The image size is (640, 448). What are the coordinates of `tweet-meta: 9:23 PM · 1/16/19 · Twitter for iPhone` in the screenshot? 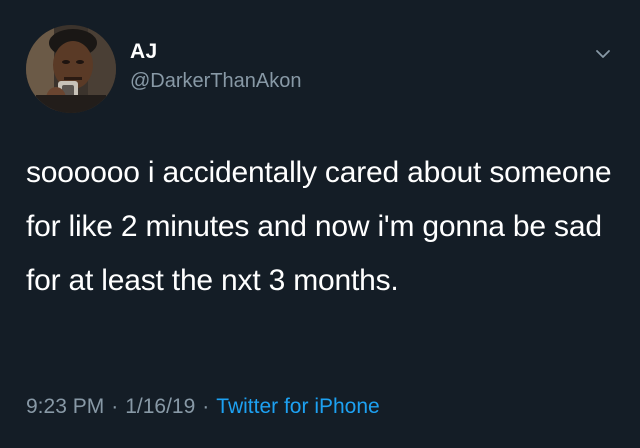 It's located at (203, 407).